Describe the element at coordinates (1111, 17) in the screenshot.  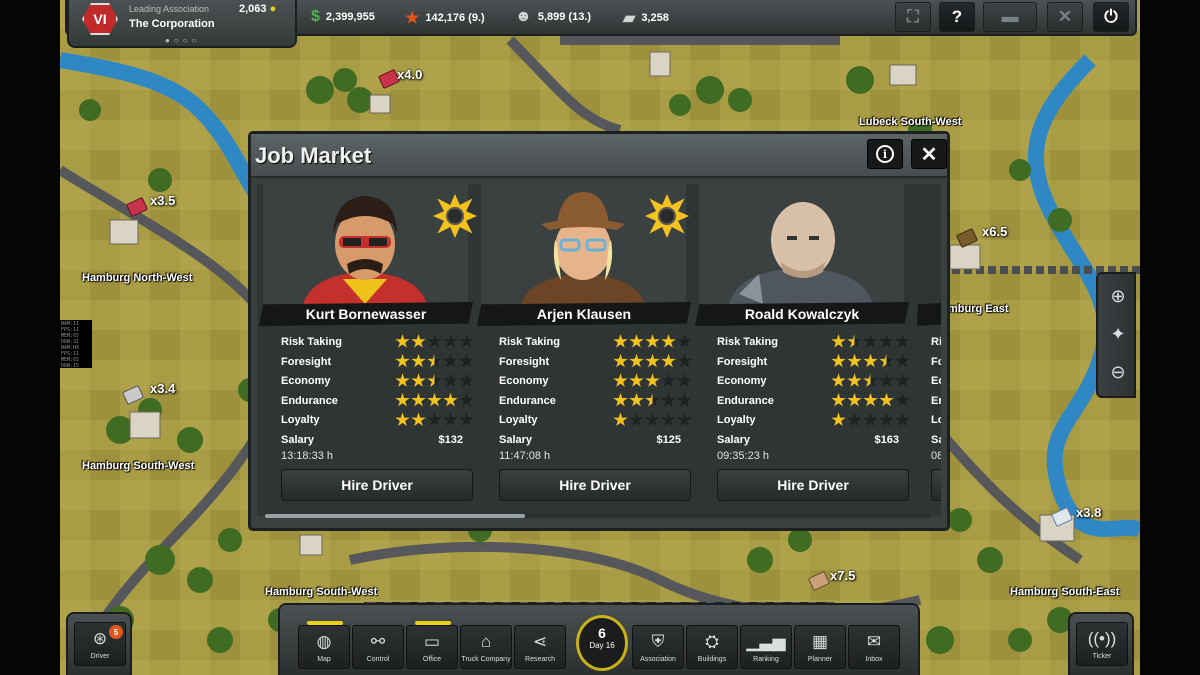
I see `power-button: ⏻` at that location.